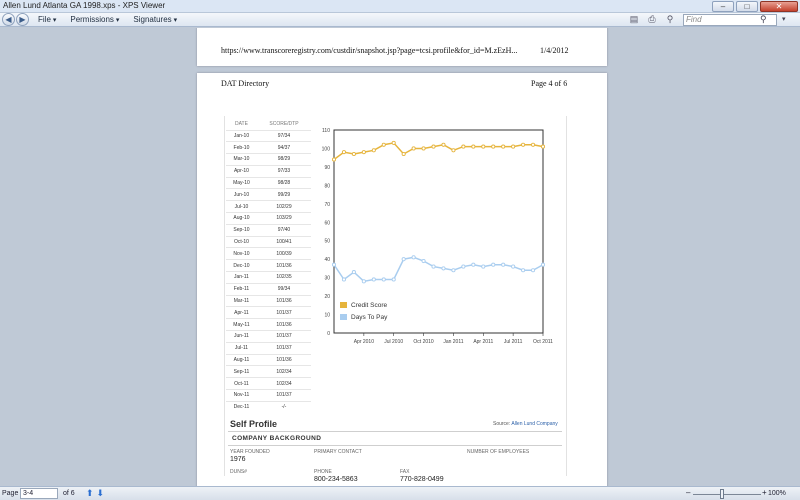 This screenshot has height=500, width=800. Describe the element at coordinates (47, 19) in the screenshot. I see `menu-file: File` at that location.